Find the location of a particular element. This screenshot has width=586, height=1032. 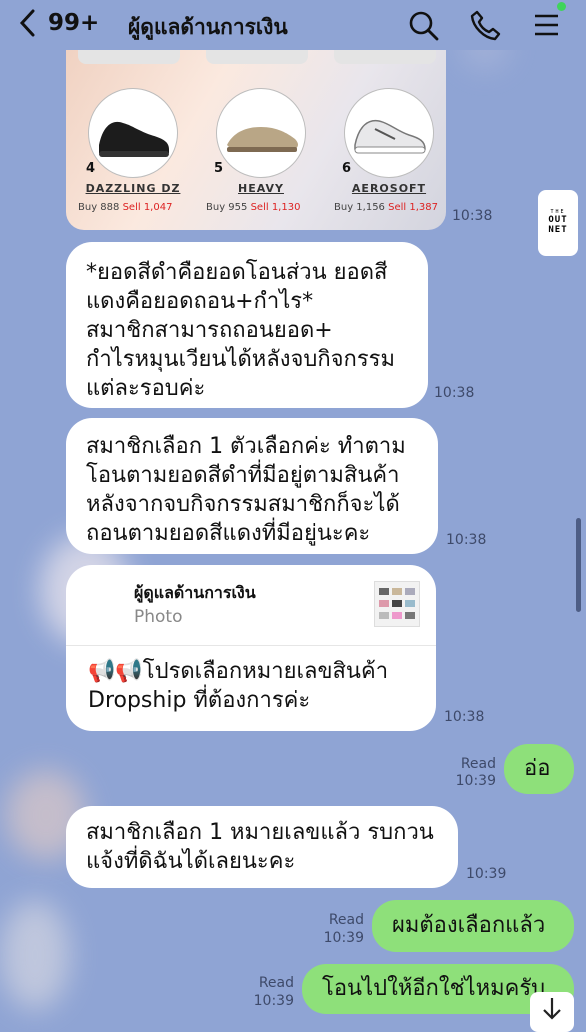

message-line: Dropship ที่ต้องการค่ะ is located at coordinates (199, 700).